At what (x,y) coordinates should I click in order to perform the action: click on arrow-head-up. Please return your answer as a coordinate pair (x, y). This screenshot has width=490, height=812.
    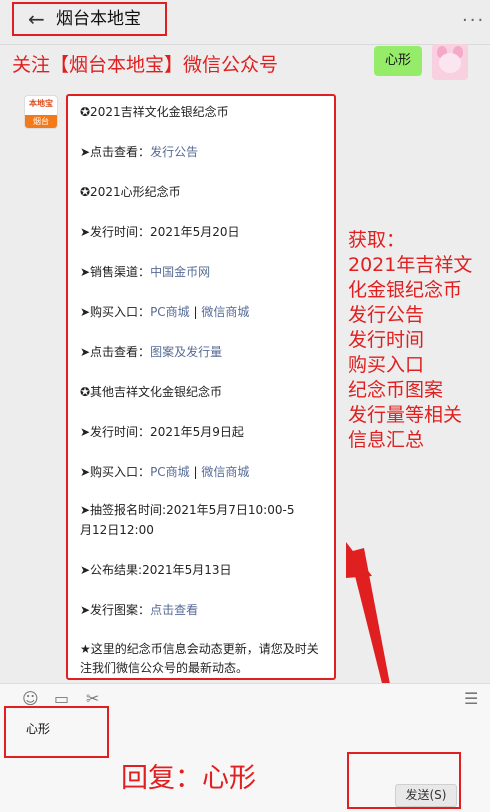
    Looking at the image, I should click on (359, 560).